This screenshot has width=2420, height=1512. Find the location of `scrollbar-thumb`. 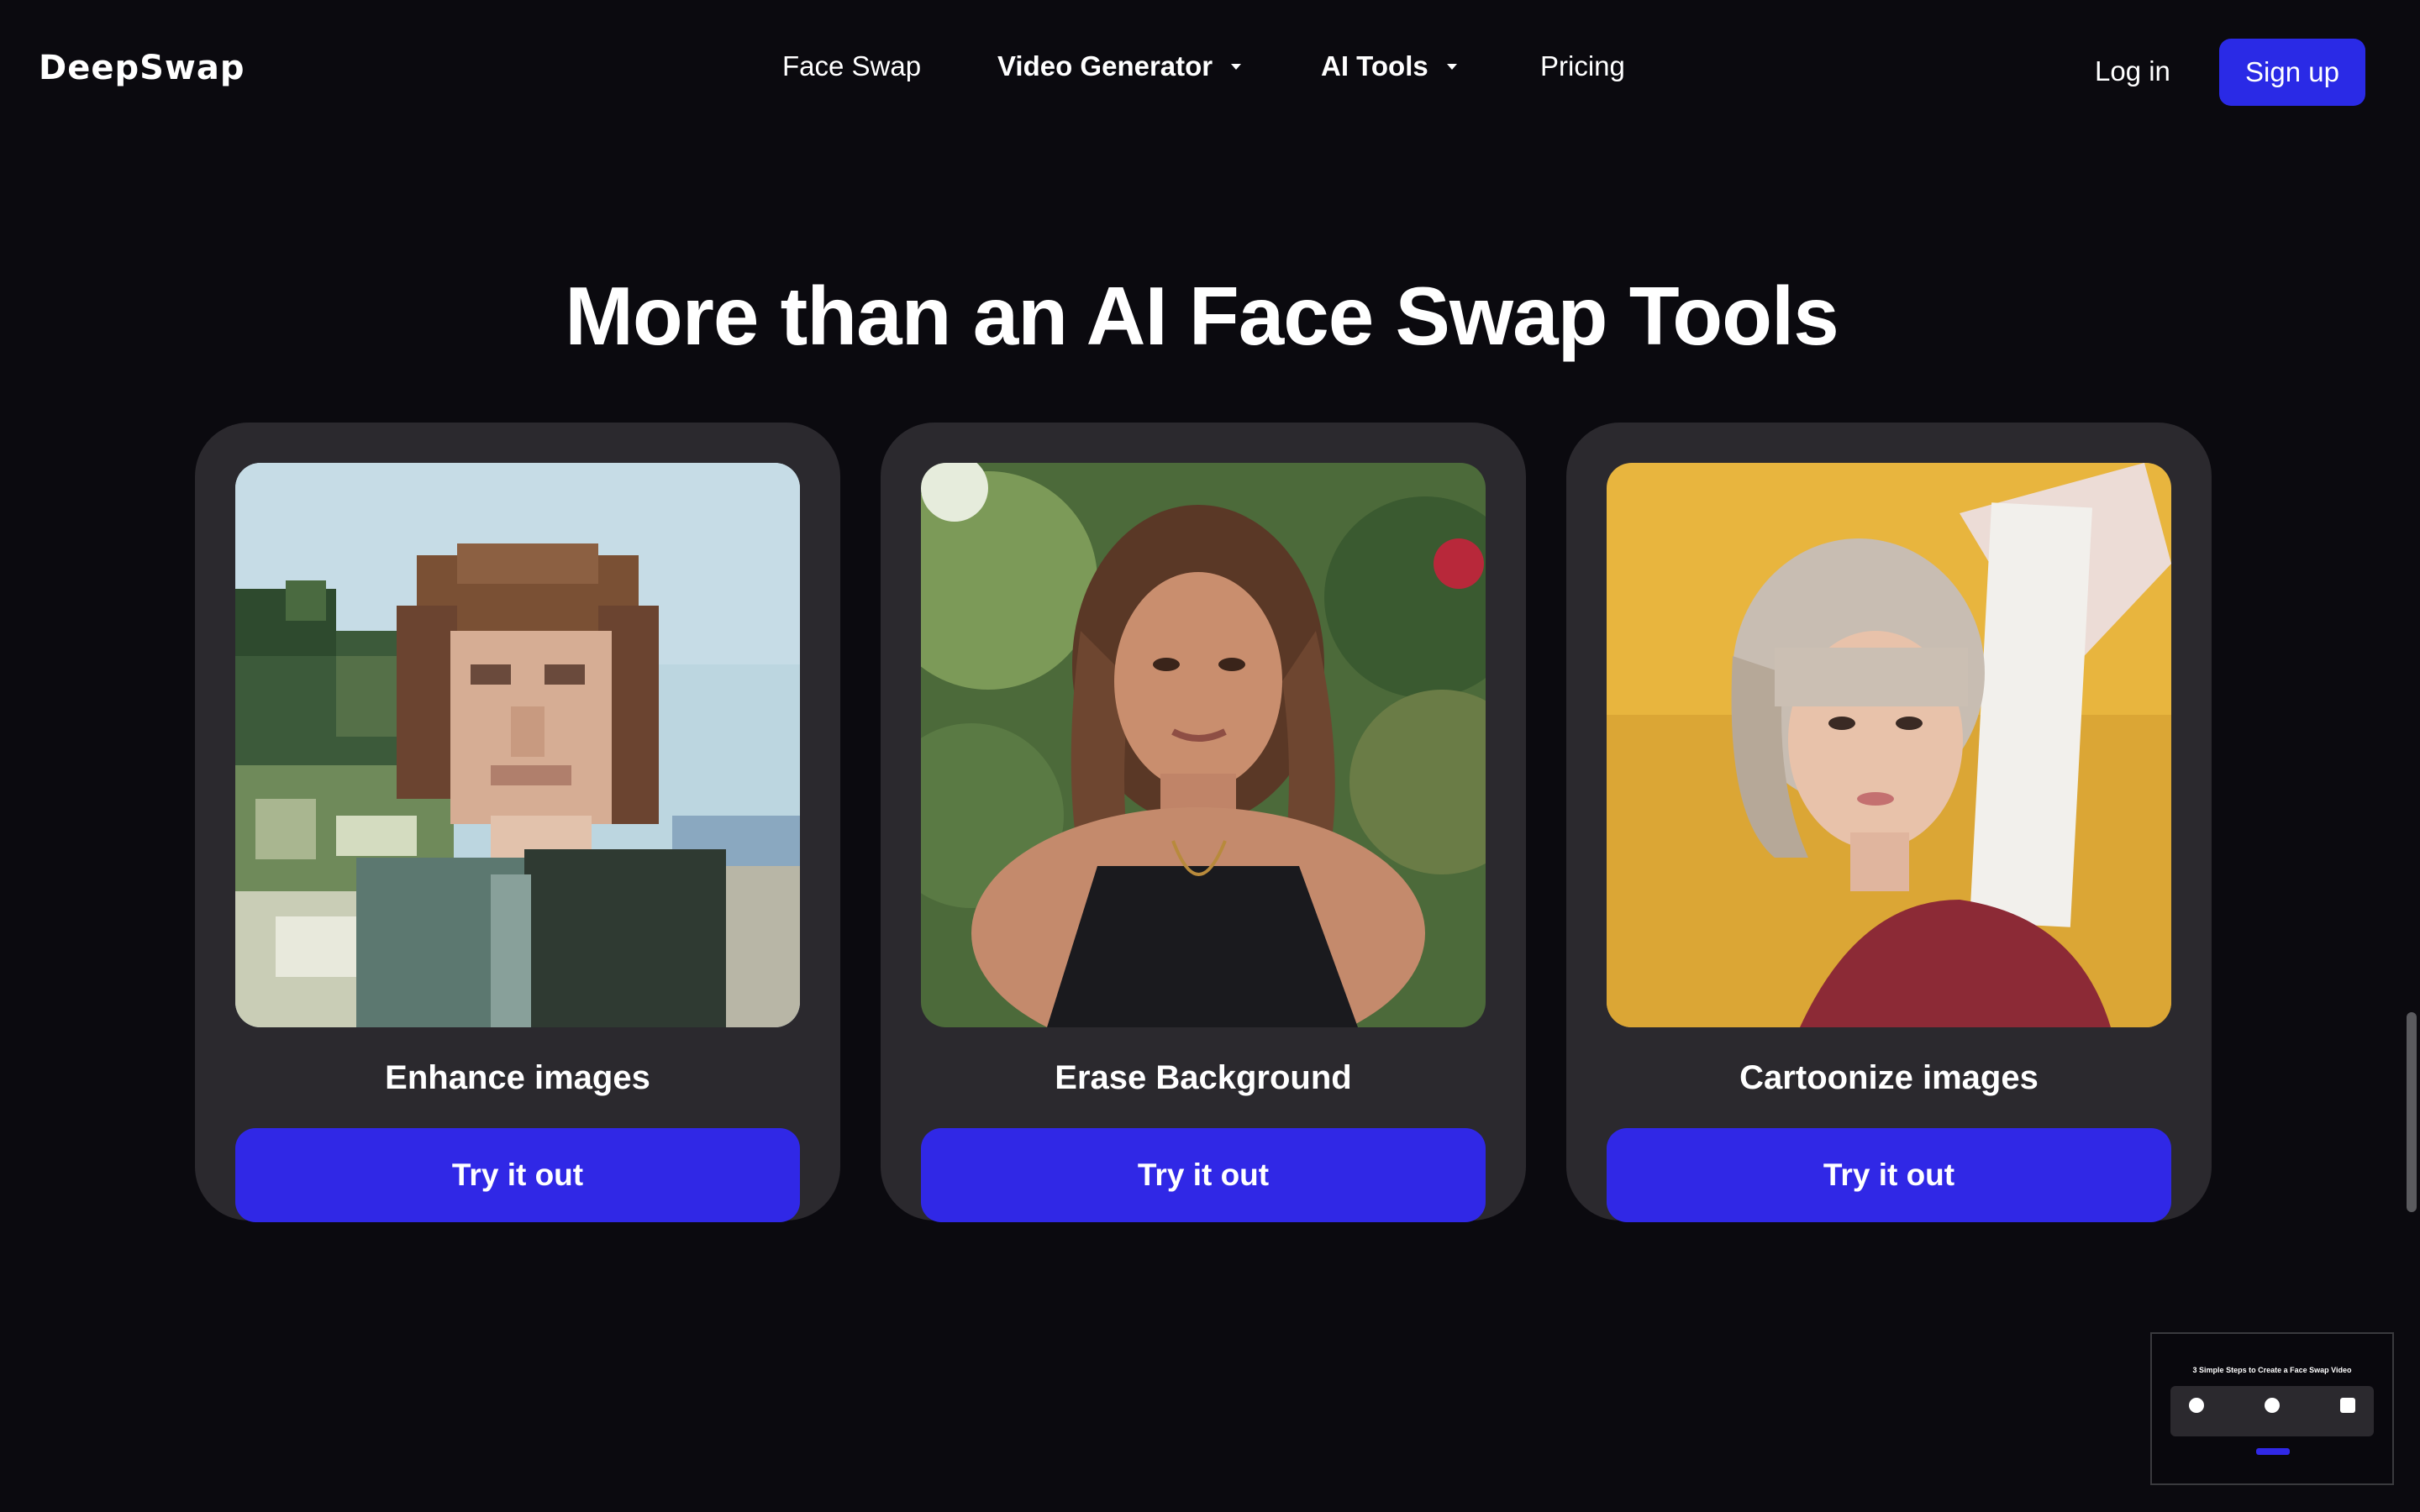

scrollbar-thumb is located at coordinates (2412, 1112).